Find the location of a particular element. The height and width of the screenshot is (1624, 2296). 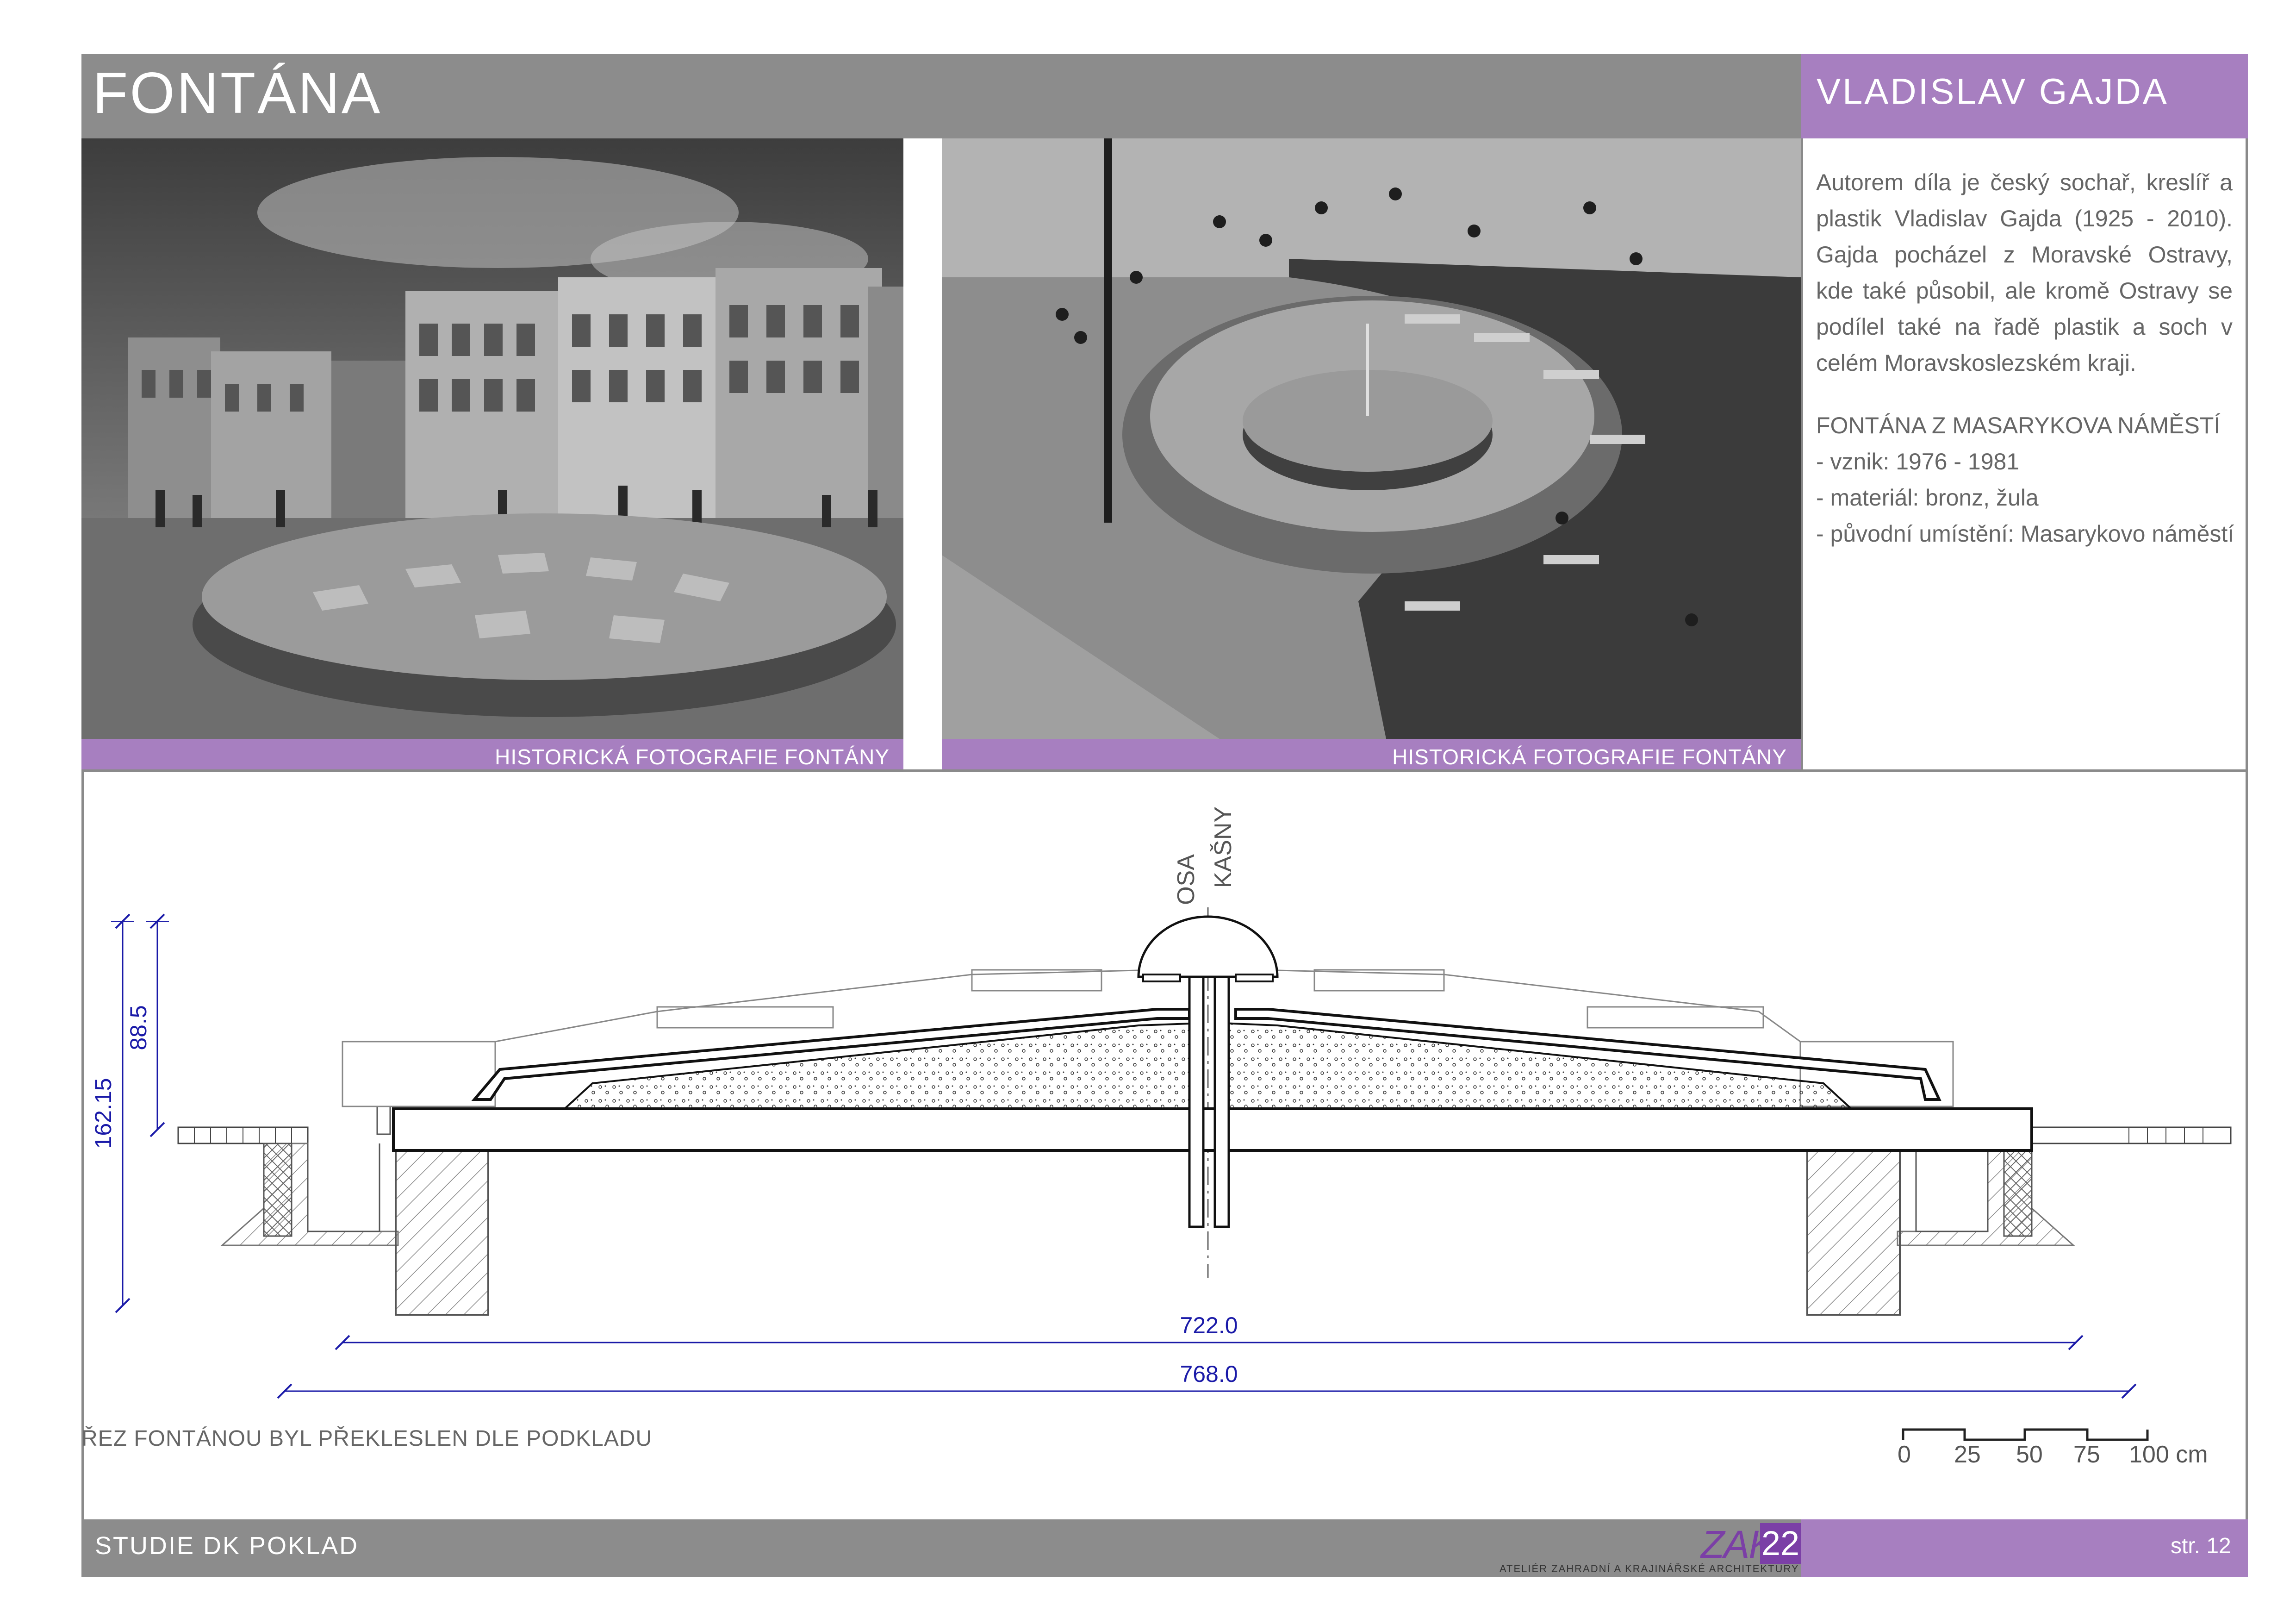

scale-bar is located at coordinates (2025, 1434).